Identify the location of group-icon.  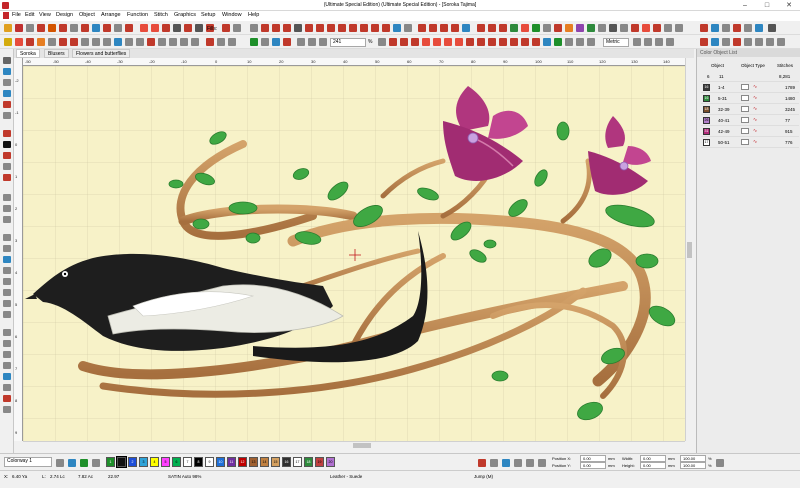
(7, 376).